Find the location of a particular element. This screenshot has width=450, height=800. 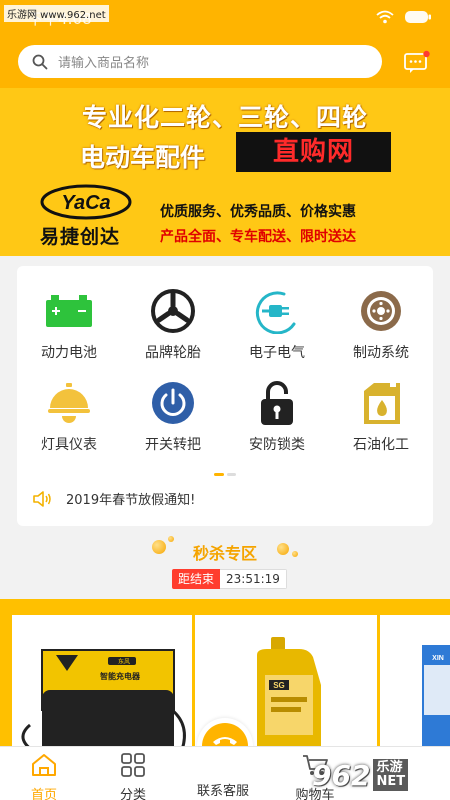

home-icon is located at coordinates (44, 765).